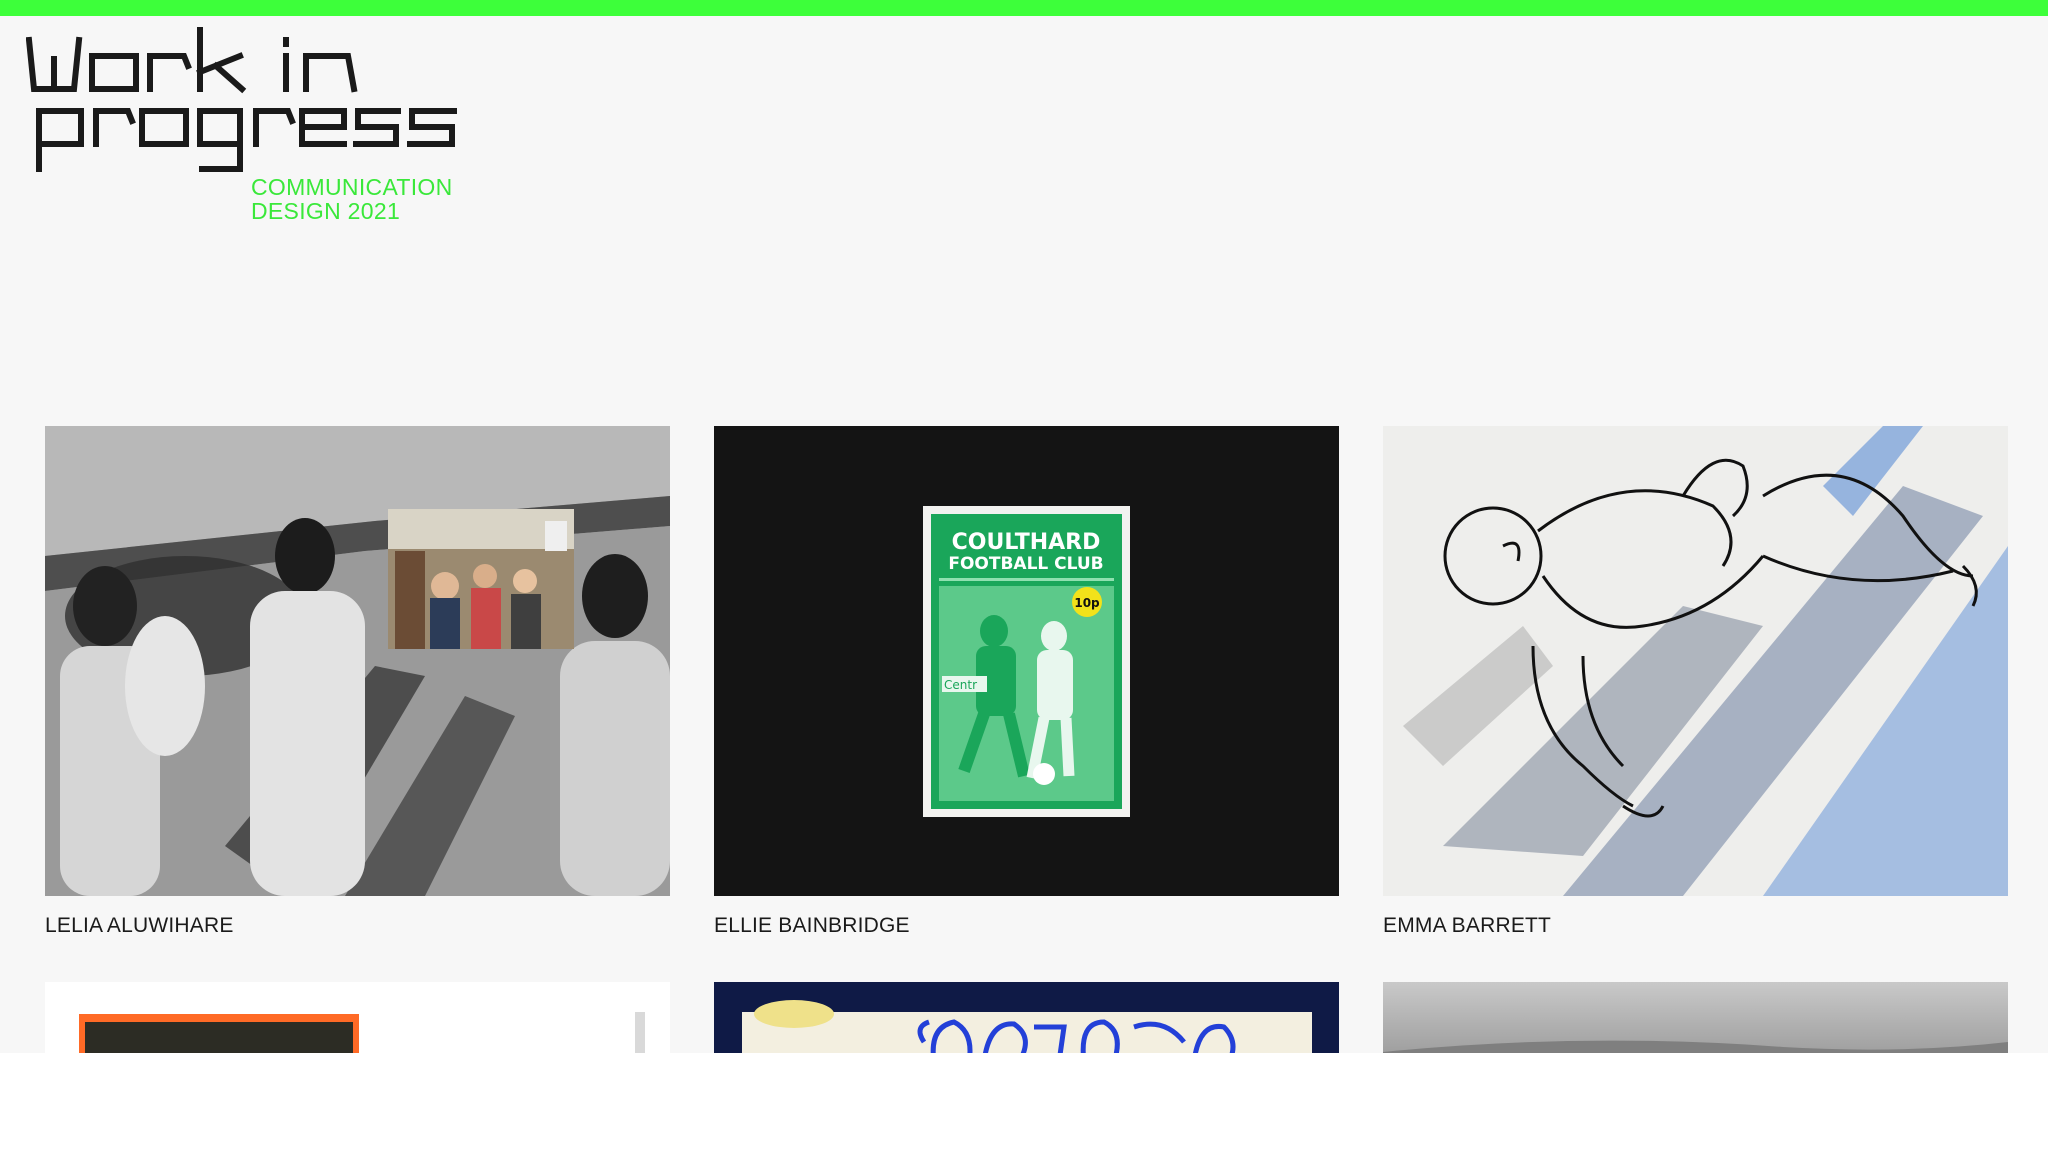  I want to click on student-name: ELLIE BAINBRIDGE, so click(812, 925).